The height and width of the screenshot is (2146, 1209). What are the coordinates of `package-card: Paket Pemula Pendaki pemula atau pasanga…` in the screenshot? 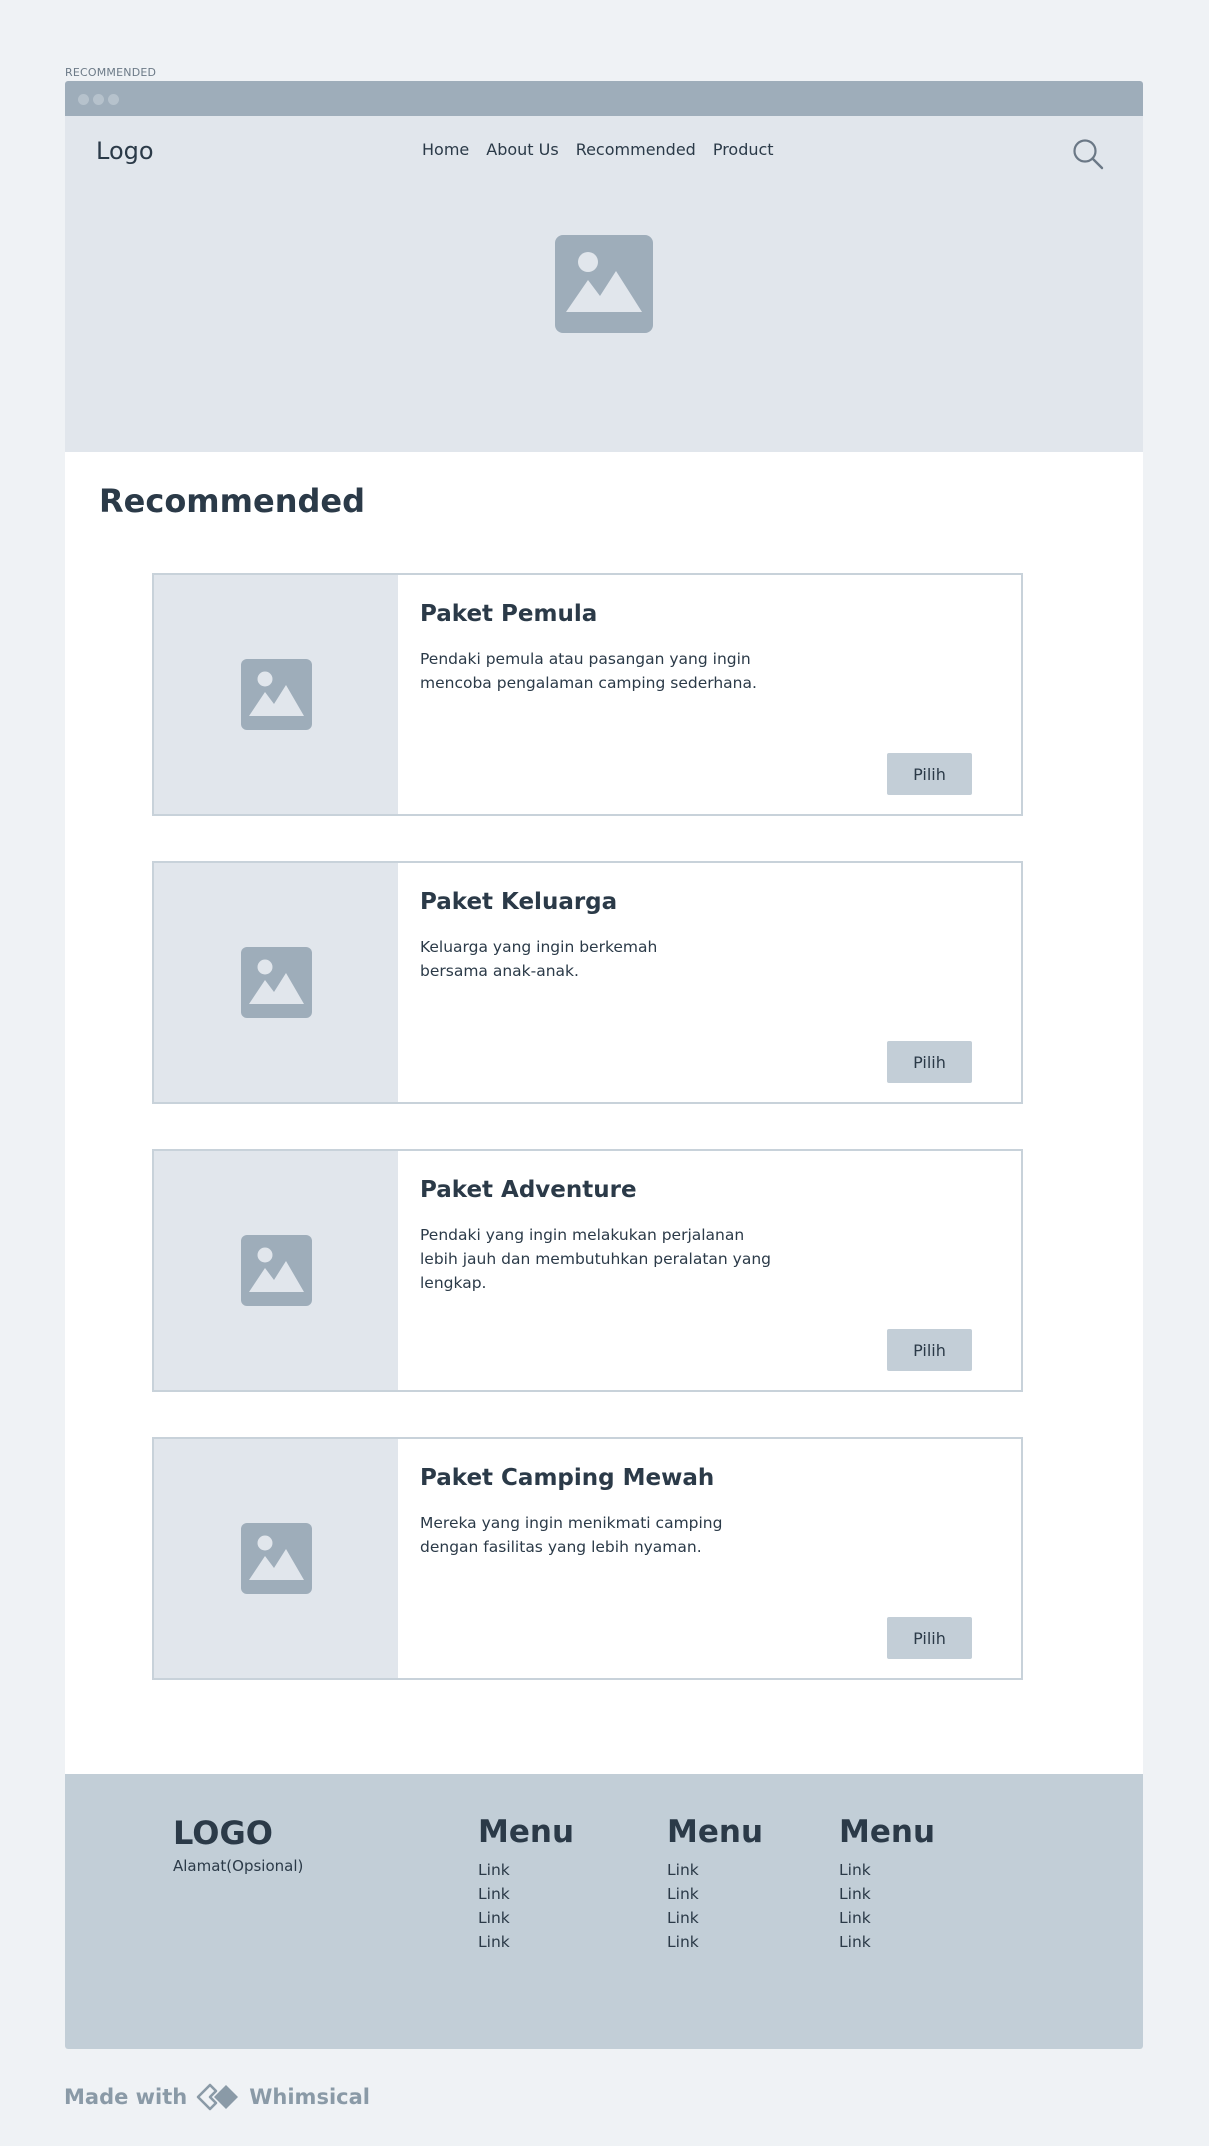 It's located at (587, 694).